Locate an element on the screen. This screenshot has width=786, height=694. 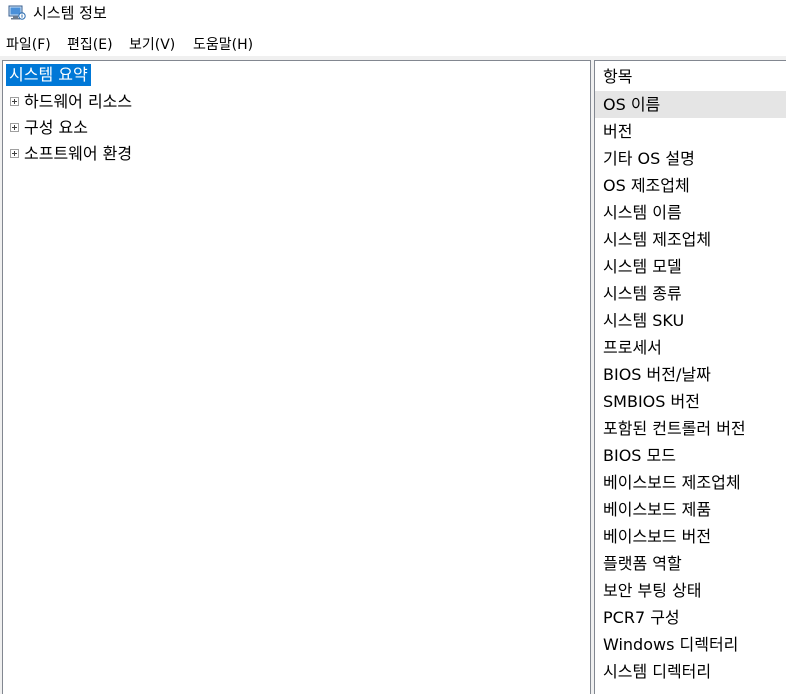
list-item: 시스템 종류 is located at coordinates (690, 293).